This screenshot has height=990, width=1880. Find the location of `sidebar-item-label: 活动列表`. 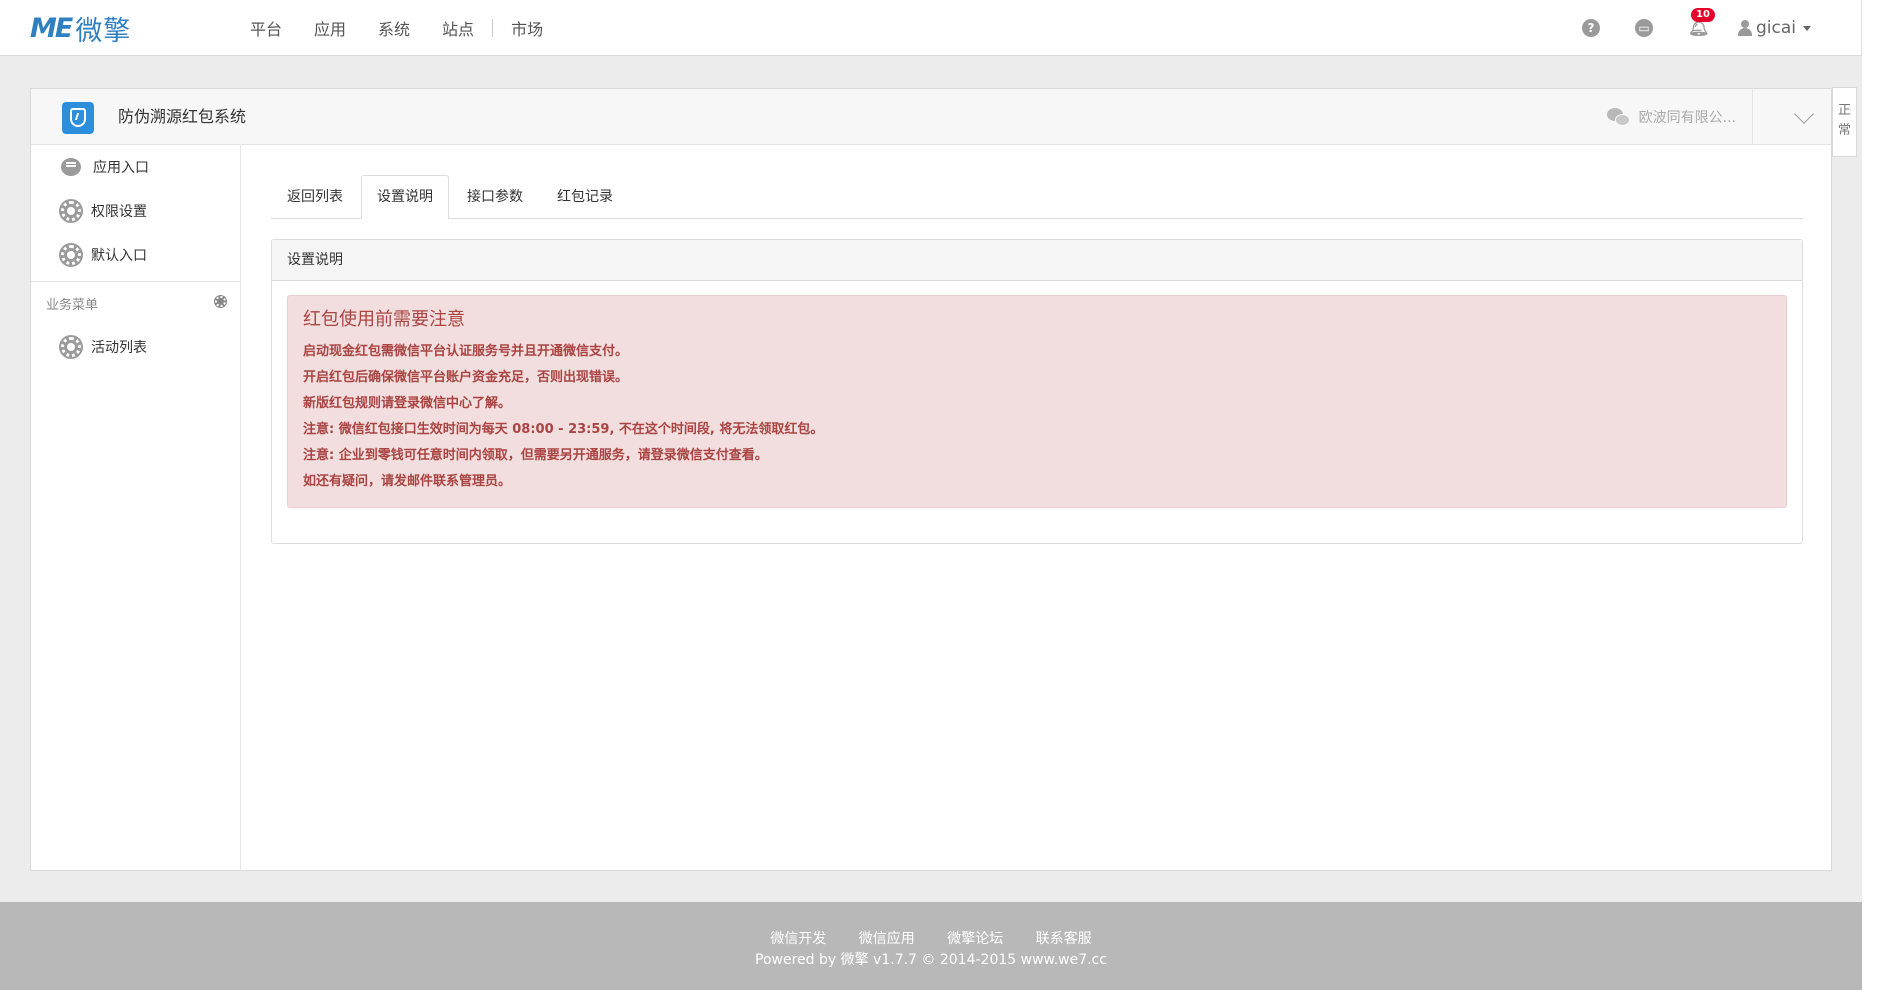

sidebar-item-label: 活动列表 is located at coordinates (119, 348).